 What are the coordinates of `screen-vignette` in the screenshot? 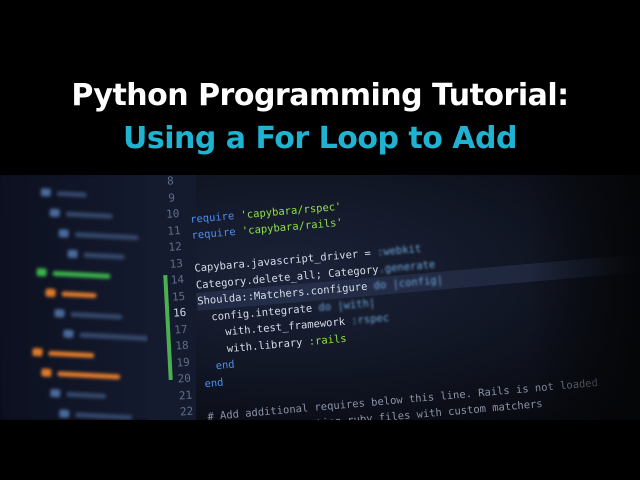 It's located at (585, 297).